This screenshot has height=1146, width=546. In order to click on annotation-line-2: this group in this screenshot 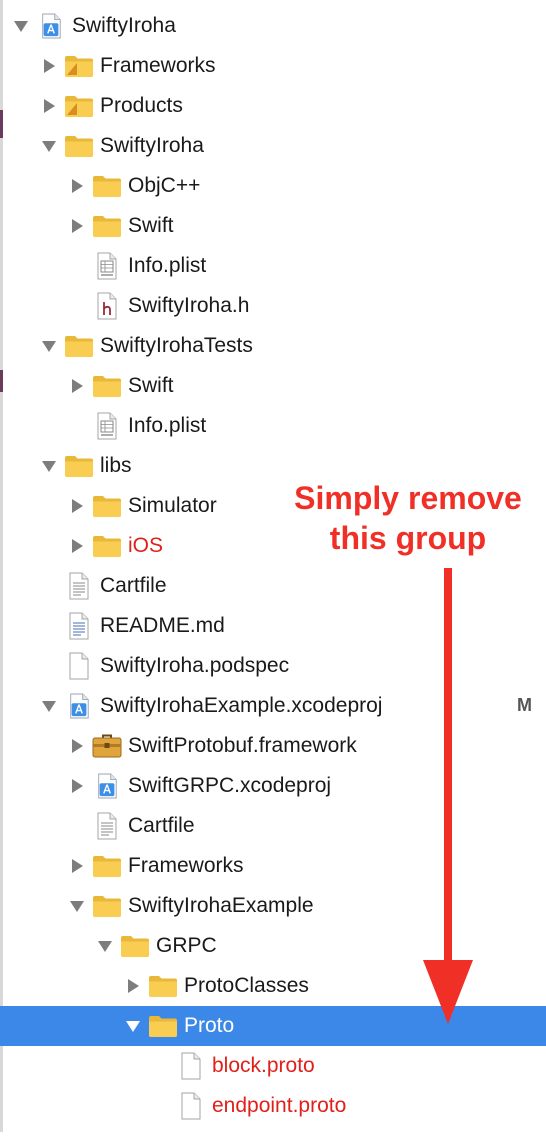, I will do `click(408, 538)`.